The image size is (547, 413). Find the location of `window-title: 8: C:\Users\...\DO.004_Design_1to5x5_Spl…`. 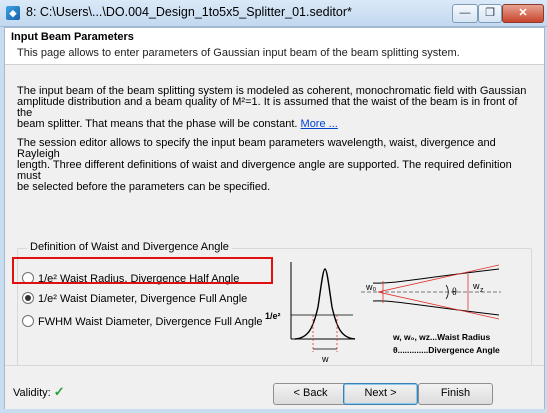

window-title: 8: C:\Users\...\DO.004_Design_1to5x5_Spl… is located at coordinates (189, 12).